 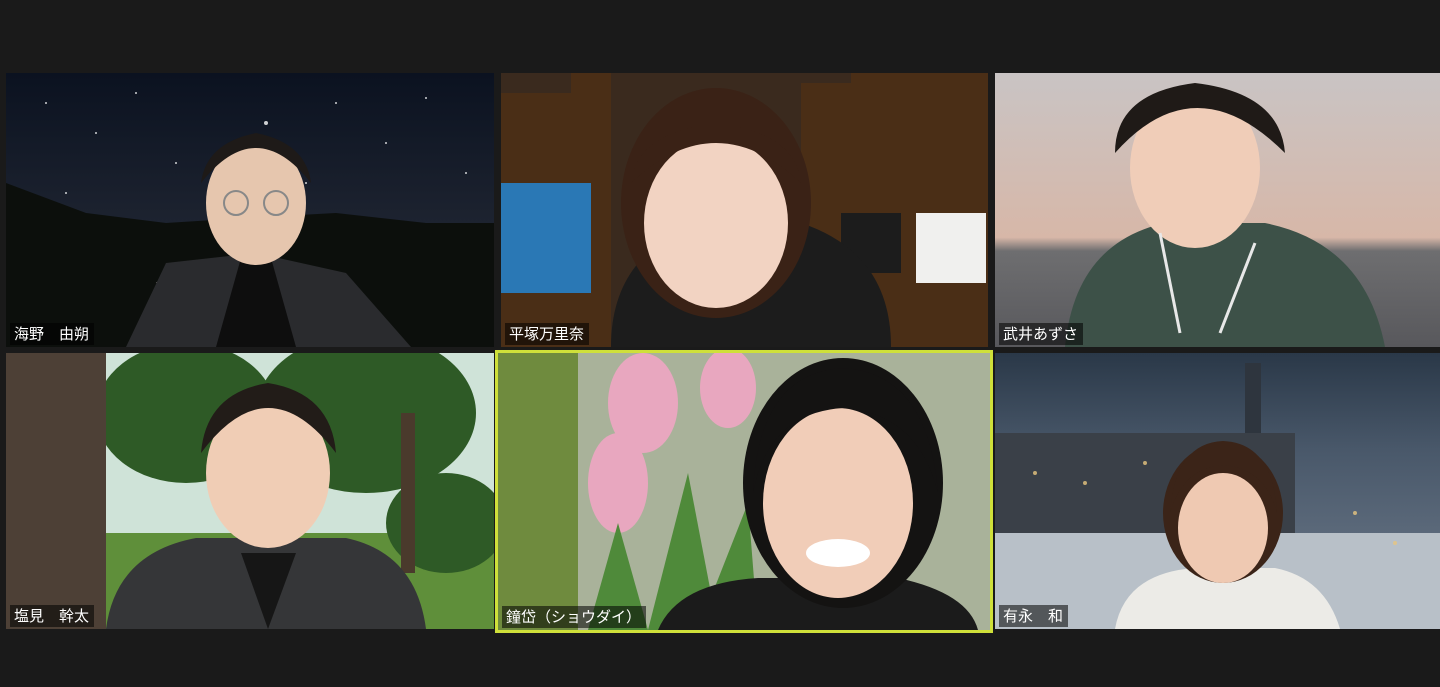 What do you see at coordinates (52, 334) in the screenshot?
I see `participant-name: 海野 由朔` at bounding box center [52, 334].